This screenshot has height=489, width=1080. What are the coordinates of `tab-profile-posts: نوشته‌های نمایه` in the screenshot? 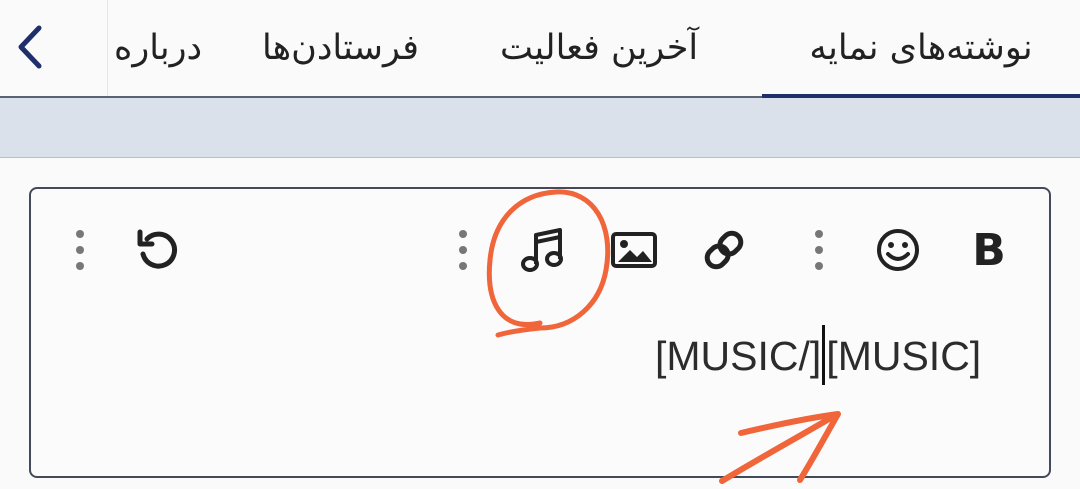 It's located at (921, 50).